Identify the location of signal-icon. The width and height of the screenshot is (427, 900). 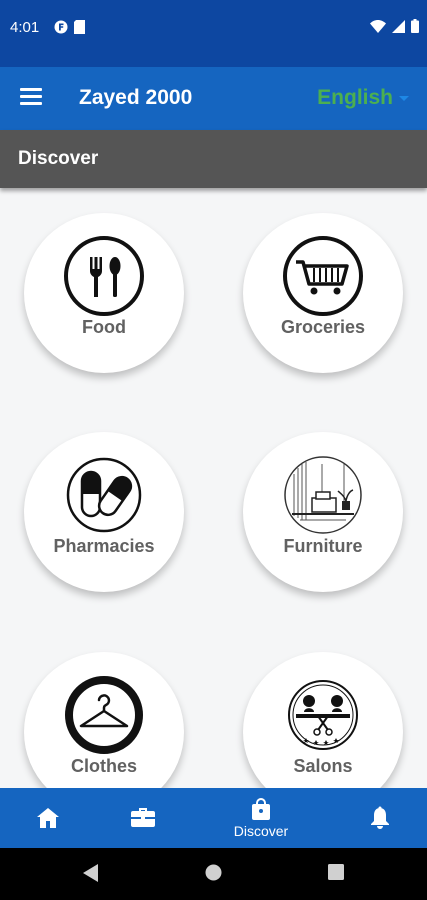
(398, 26).